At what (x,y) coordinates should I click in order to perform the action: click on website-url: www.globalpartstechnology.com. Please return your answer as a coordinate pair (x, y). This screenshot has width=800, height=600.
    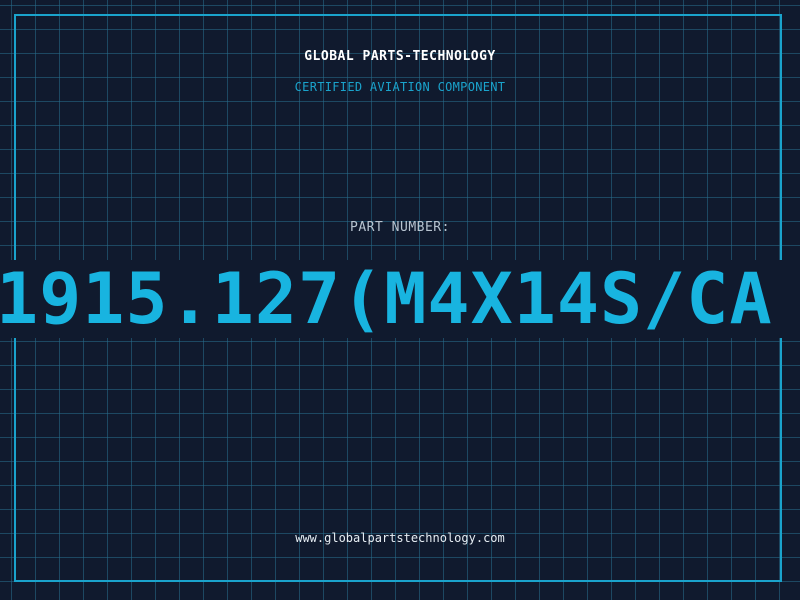
    Looking at the image, I should click on (400, 538).